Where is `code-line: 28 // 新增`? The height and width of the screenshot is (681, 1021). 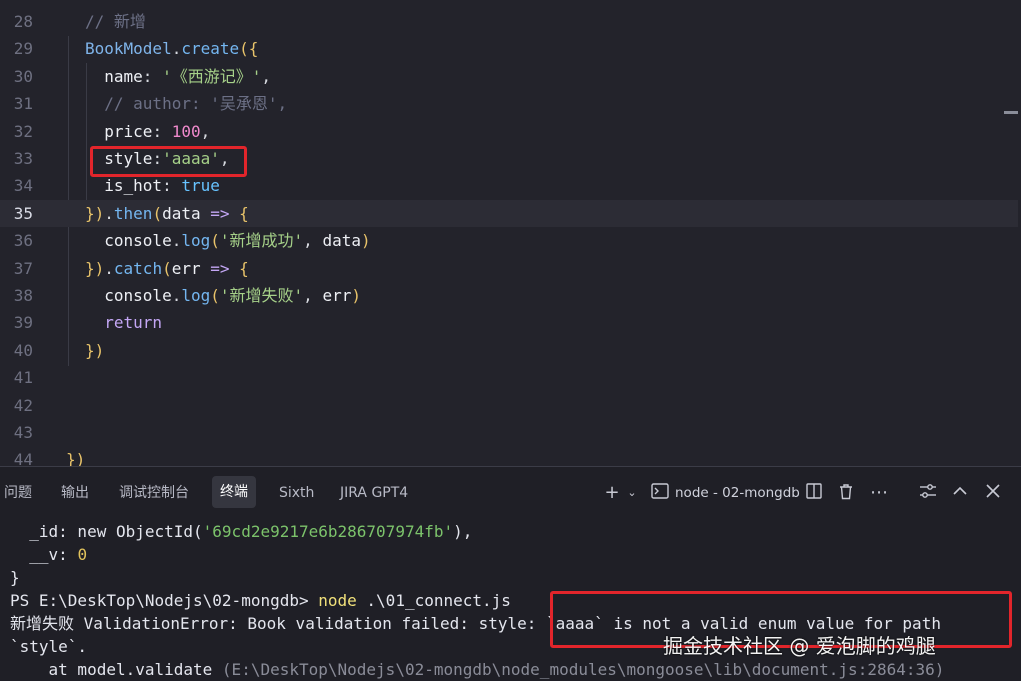
code-line: 28 // 新增 is located at coordinates (509, 21).